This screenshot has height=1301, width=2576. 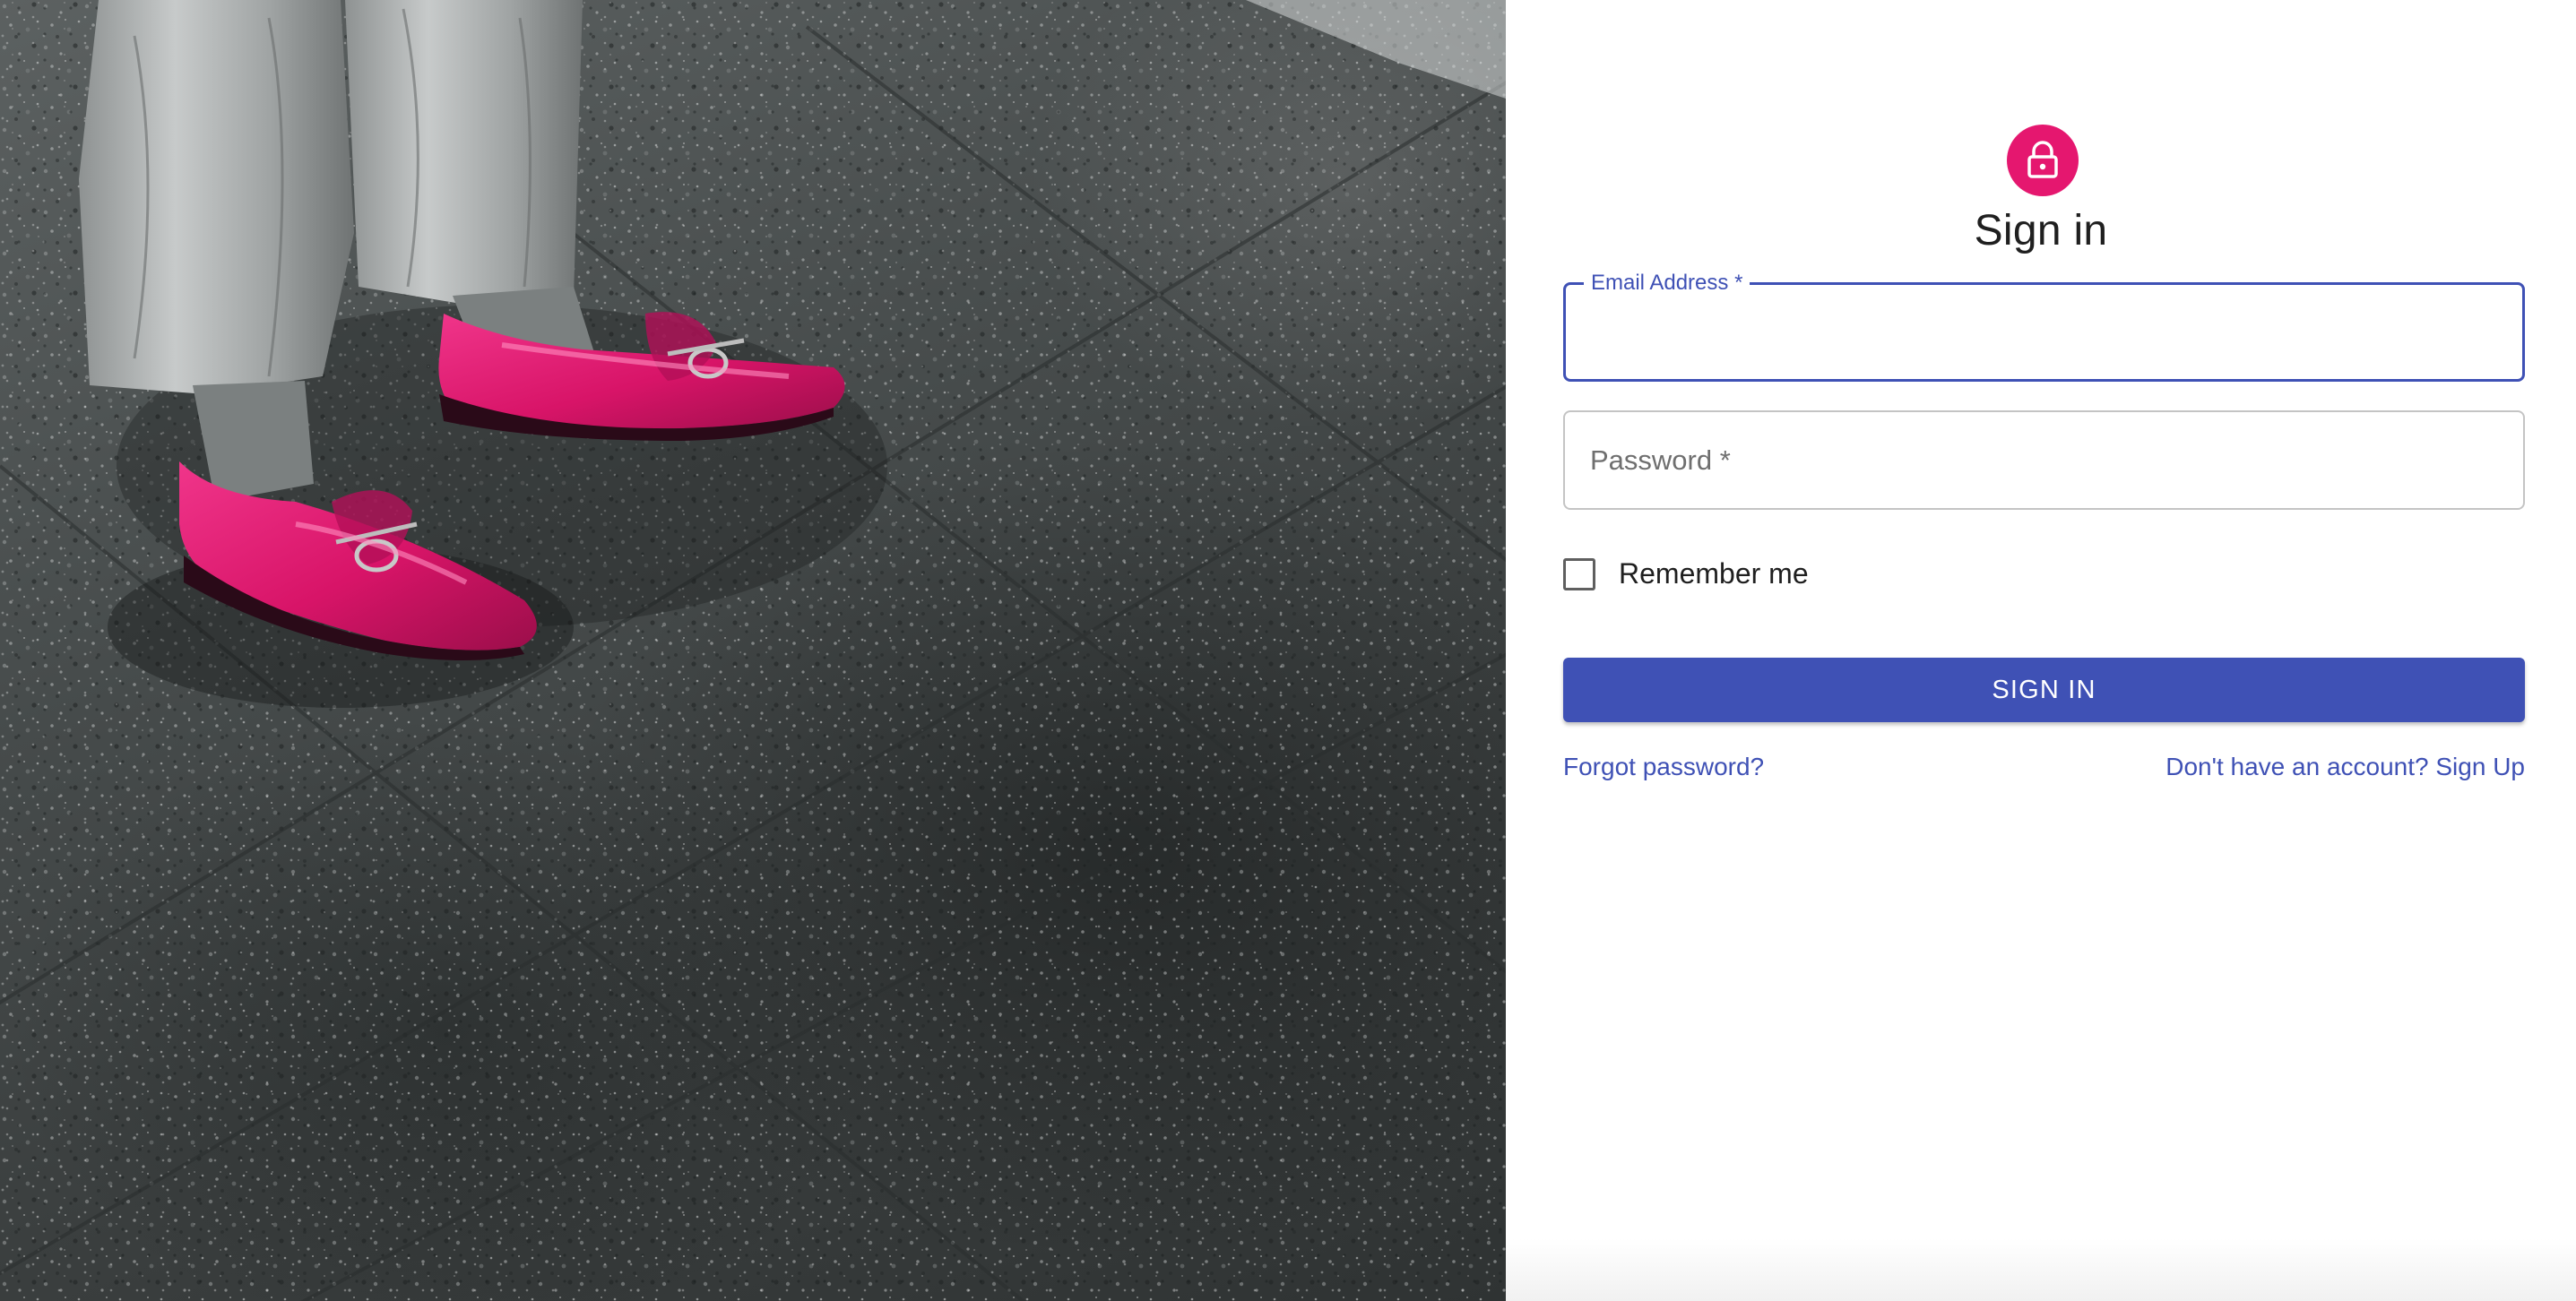 I want to click on lock-avatar, so click(x=2043, y=160).